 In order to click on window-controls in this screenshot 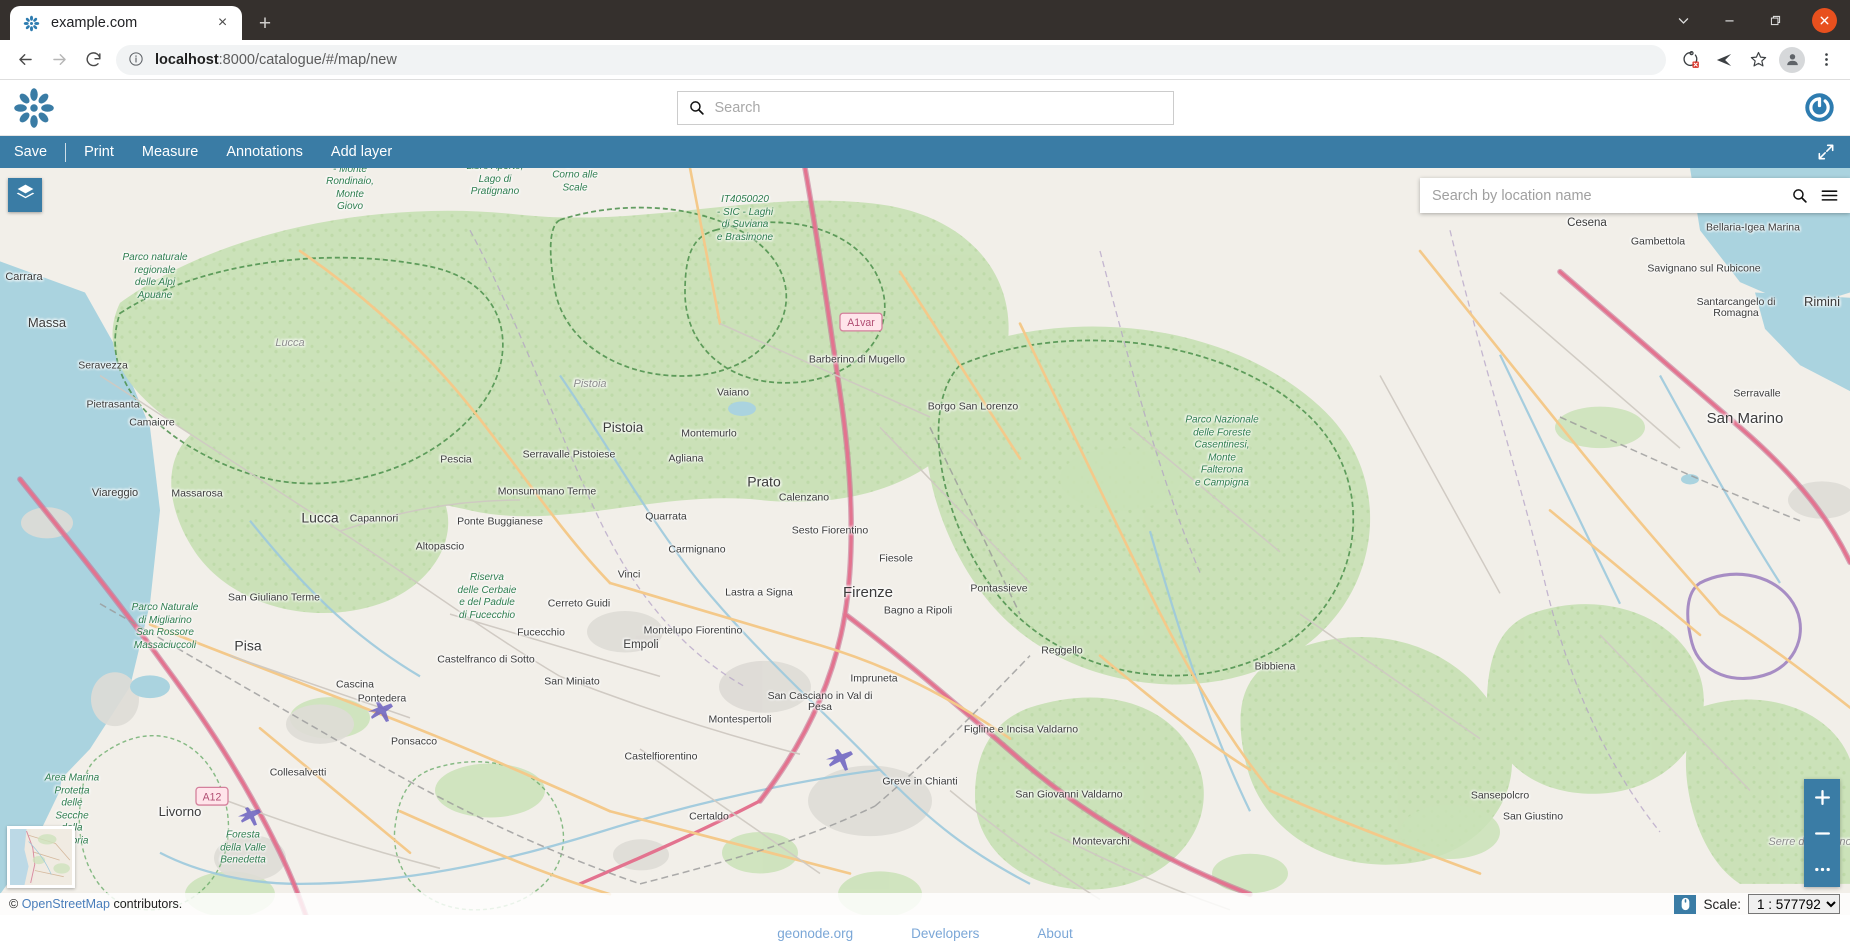, I will do `click(1755, 20)`.